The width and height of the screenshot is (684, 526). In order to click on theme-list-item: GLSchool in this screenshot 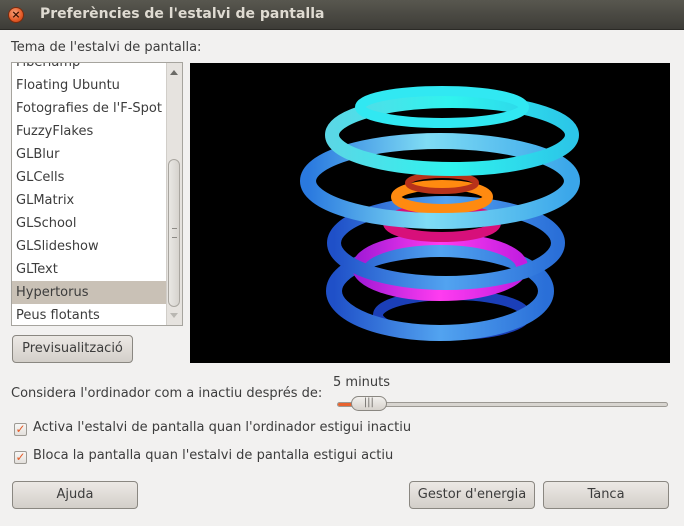, I will do `click(90, 223)`.